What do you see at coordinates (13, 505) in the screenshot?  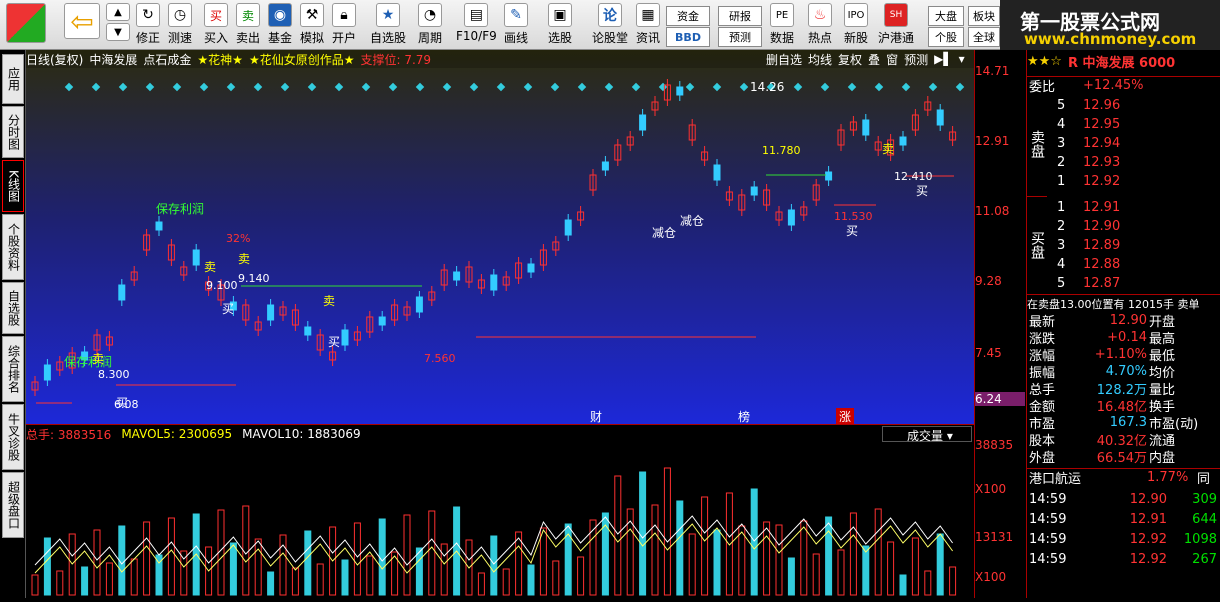 I see `nav-orderbook: 超级盘口` at bounding box center [13, 505].